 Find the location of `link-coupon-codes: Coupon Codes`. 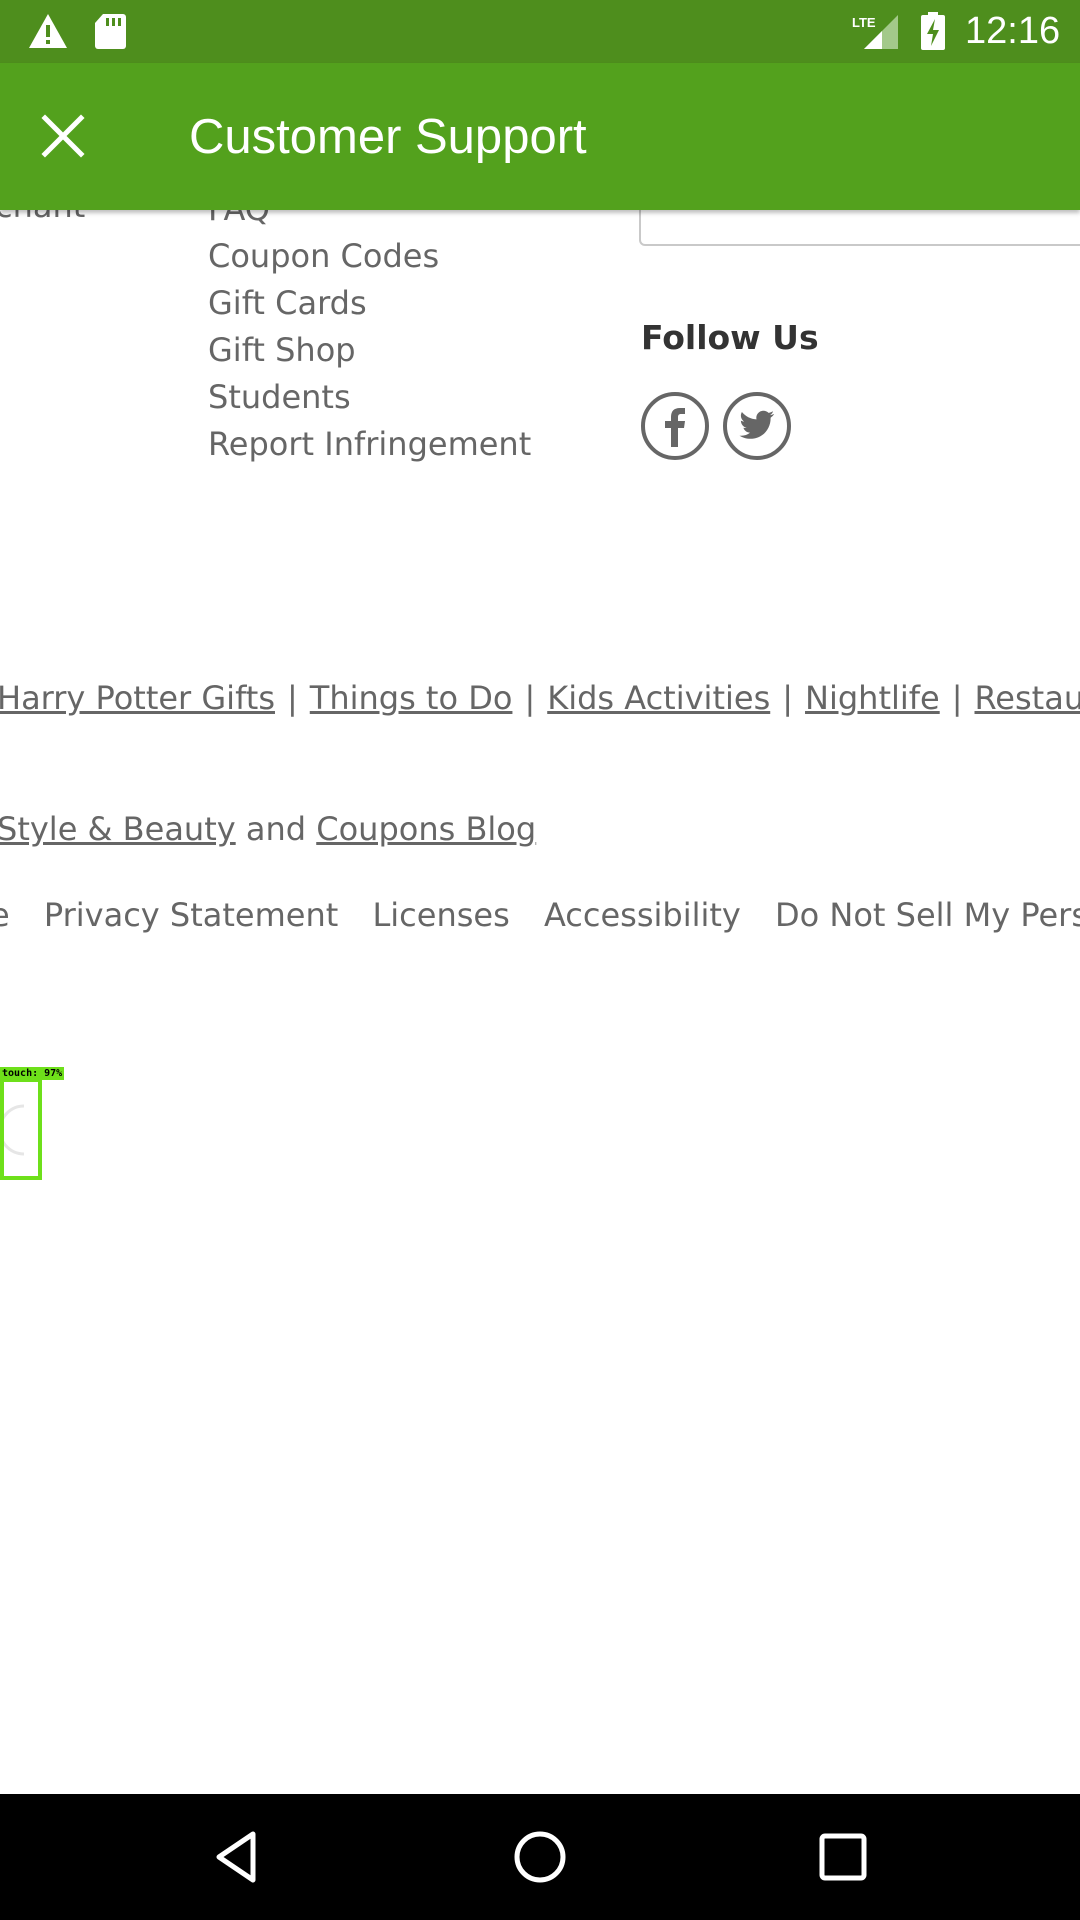

link-coupon-codes: Coupon Codes is located at coordinates (369, 256).